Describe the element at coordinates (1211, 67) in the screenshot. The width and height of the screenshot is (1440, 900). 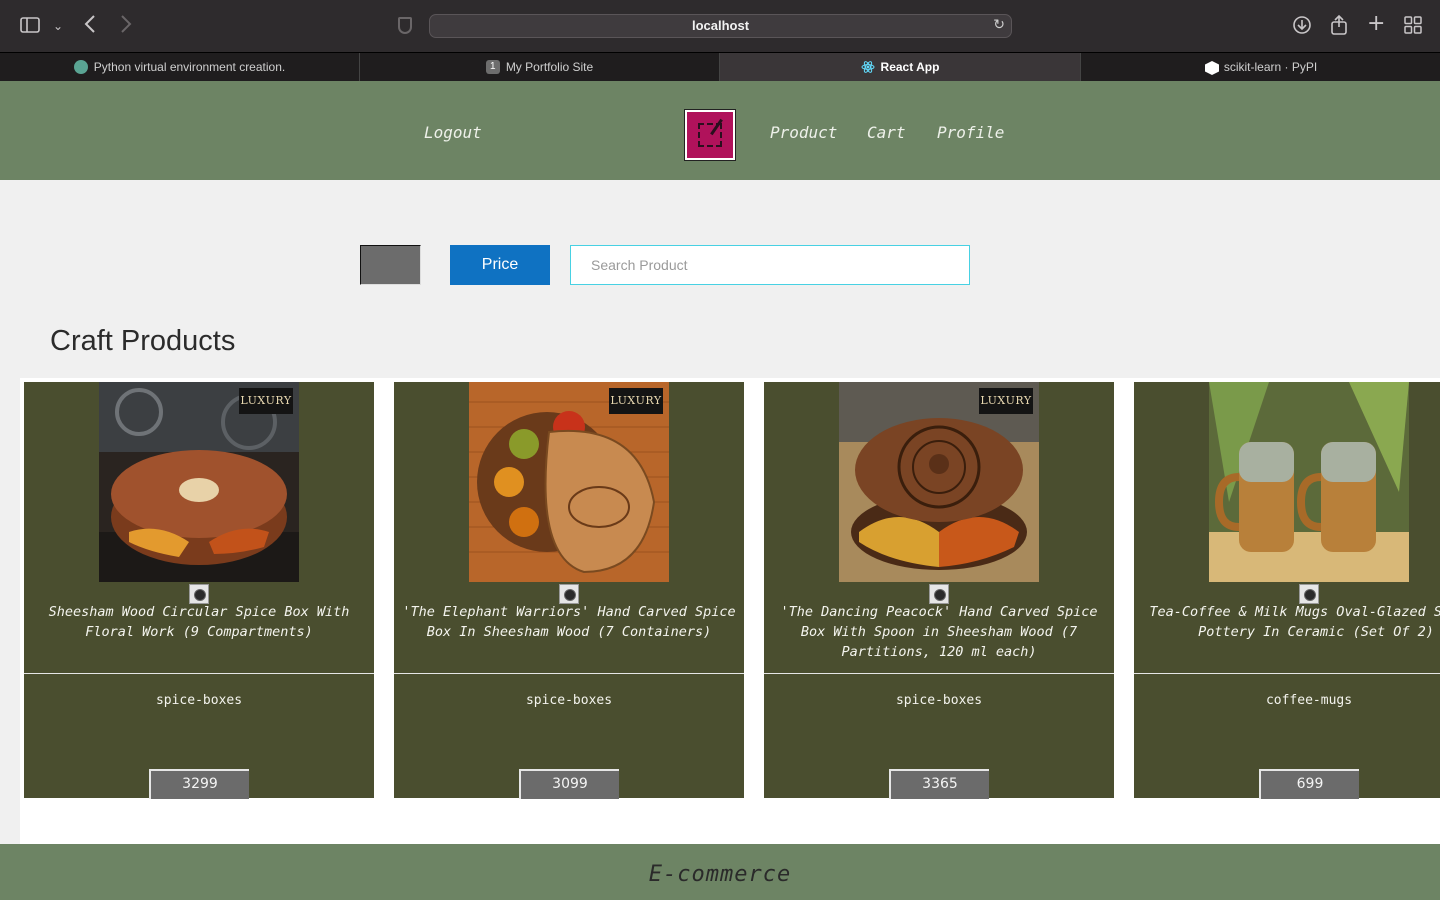
I see `pypi-icon` at that location.